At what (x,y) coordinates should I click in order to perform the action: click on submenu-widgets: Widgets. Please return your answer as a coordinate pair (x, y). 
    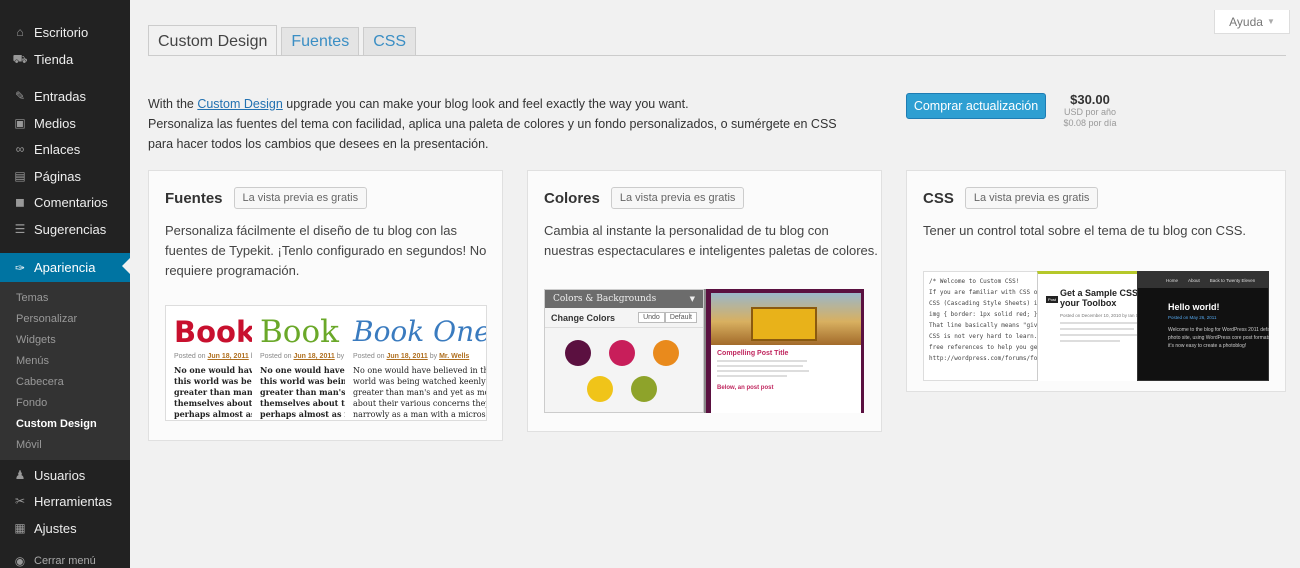
    Looking at the image, I should click on (65, 340).